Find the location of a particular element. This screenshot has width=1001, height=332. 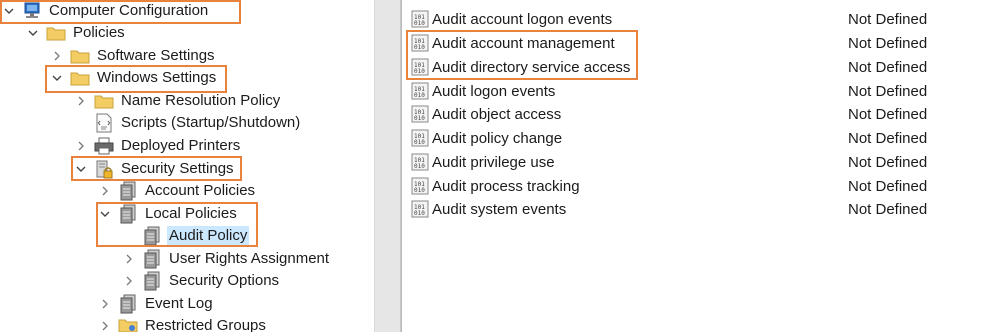

tree-node-deployed-printers: Deployed Printers is located at coordinates (158, 146).